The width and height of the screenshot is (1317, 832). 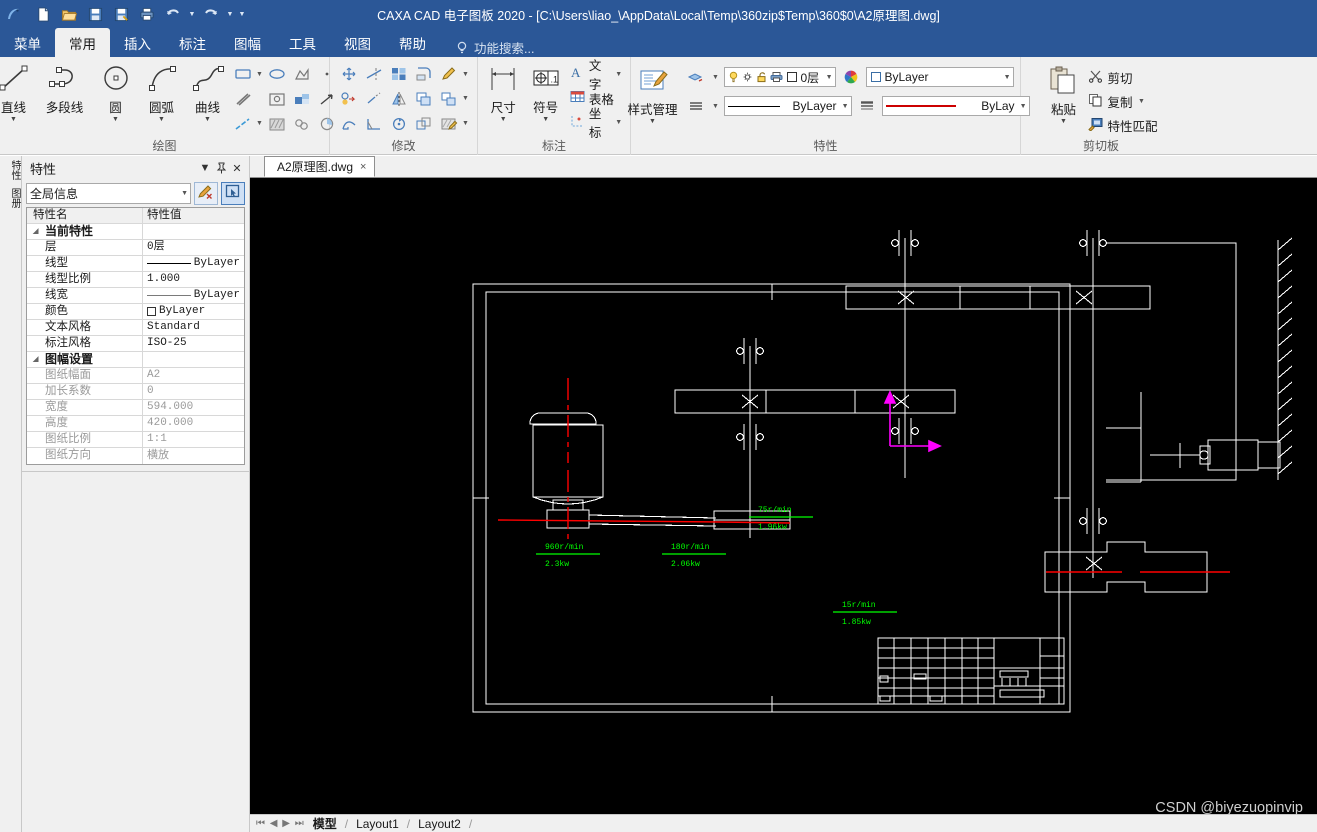 What do you see at coordinates (466, 123) in the screenshot?
I see `modify-hatch-chevron-down-icon: ▼` at bounding box center [466, 123].